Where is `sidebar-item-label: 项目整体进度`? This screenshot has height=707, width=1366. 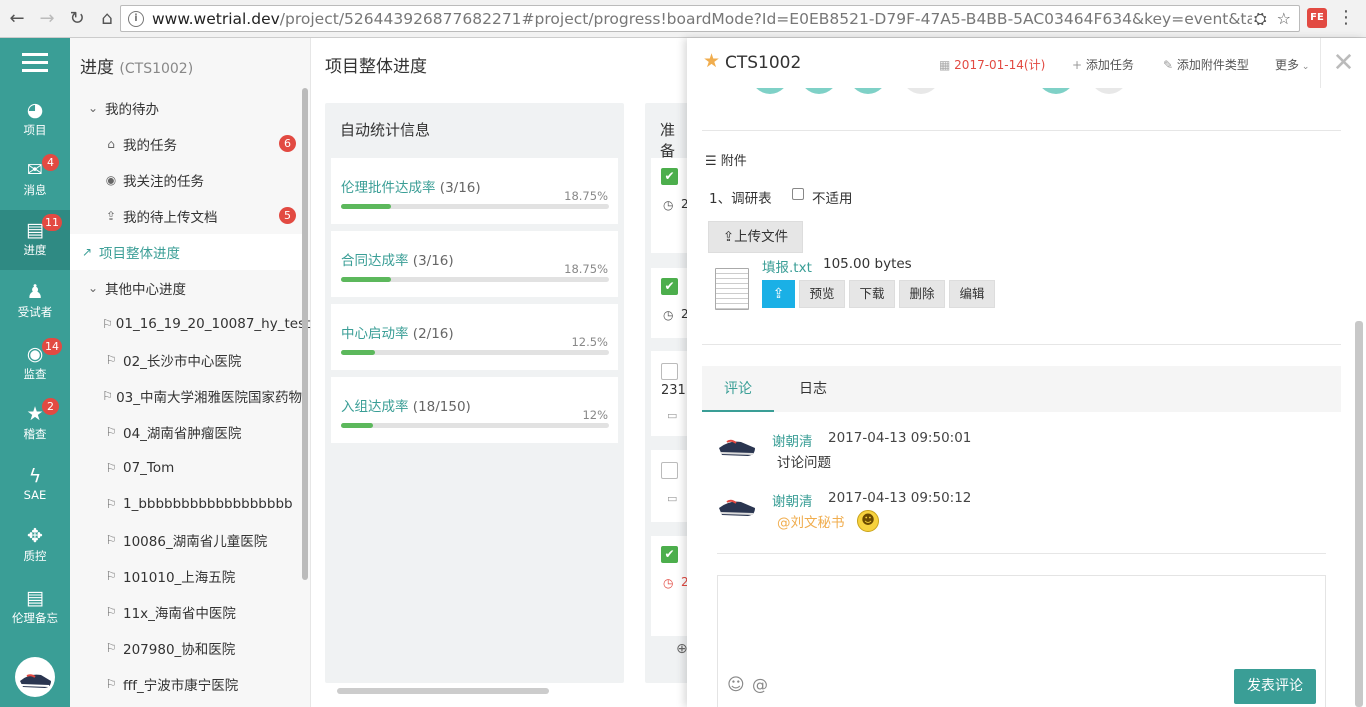 sidebar-item-label: 项目整体进度 is located at coordinates (139, 254).